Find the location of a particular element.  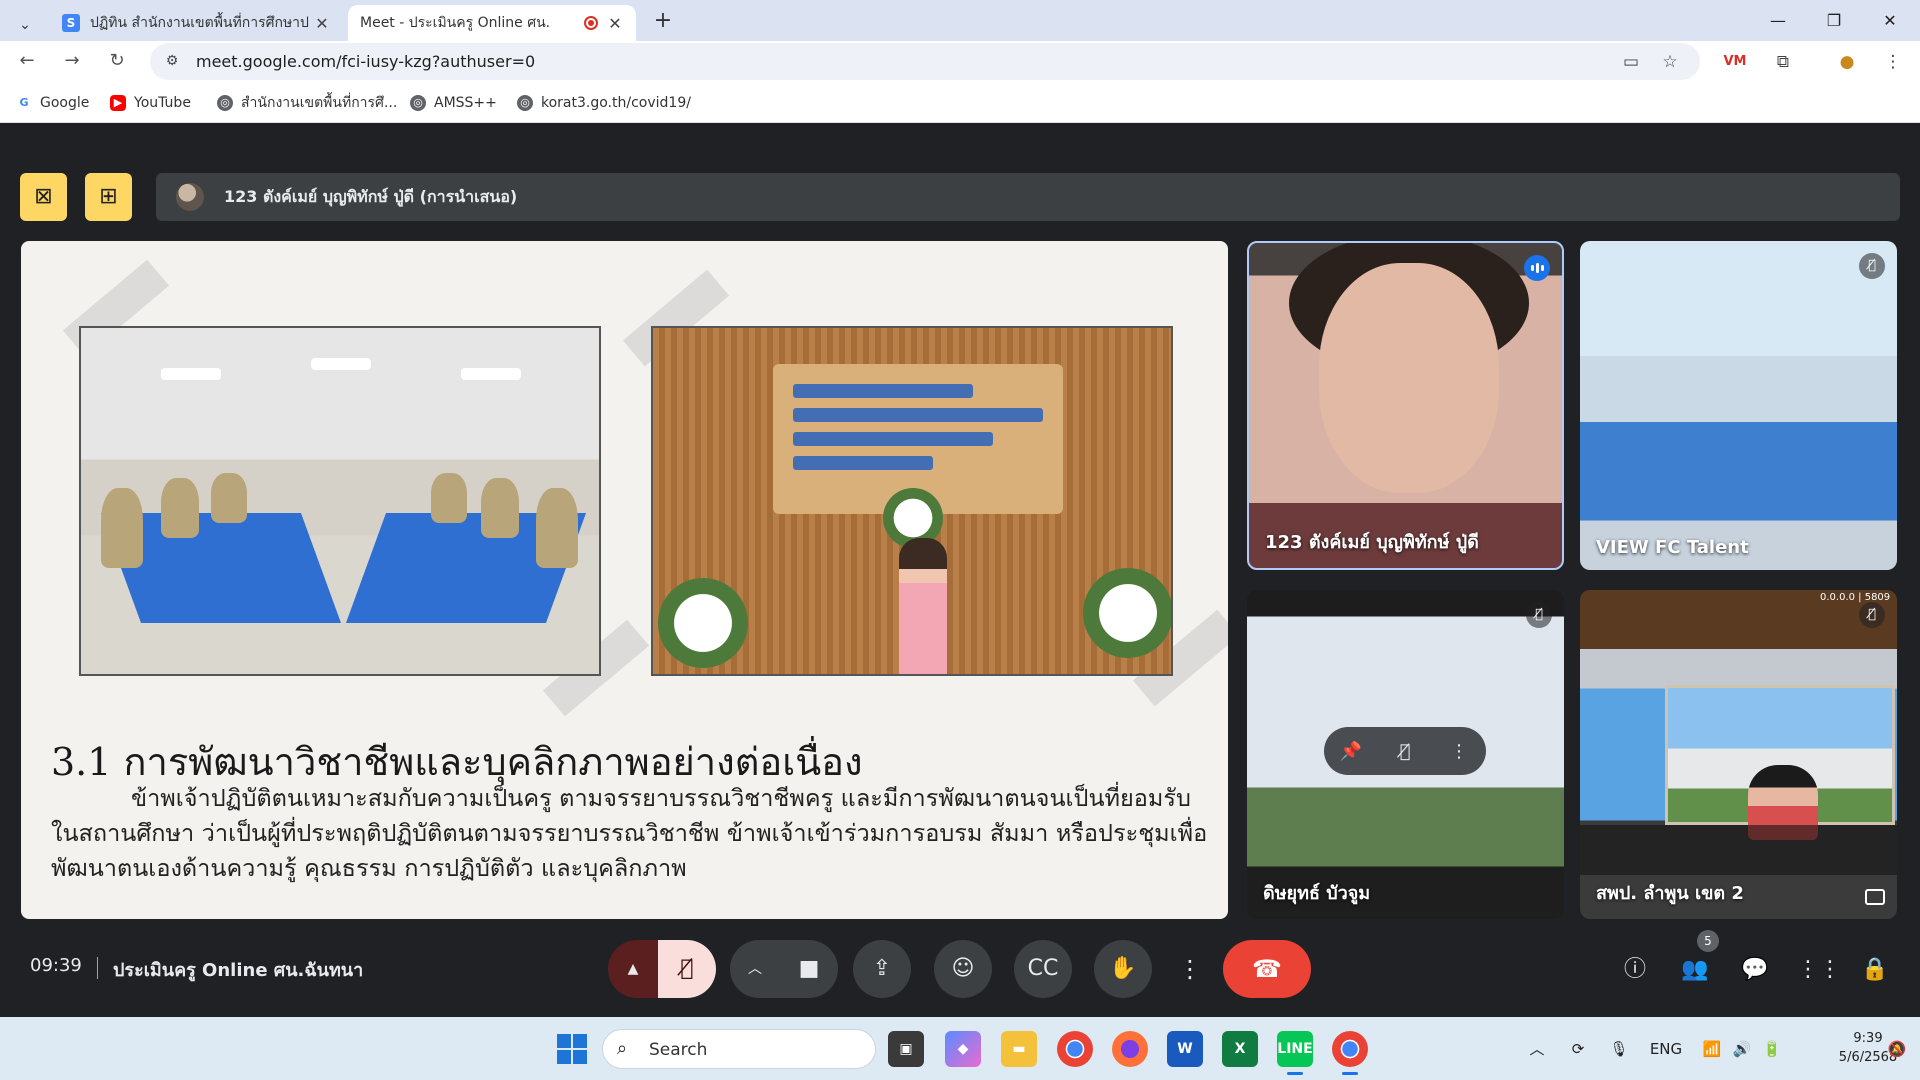

people-icon: 👥 is located at coordinates (1695, 970).